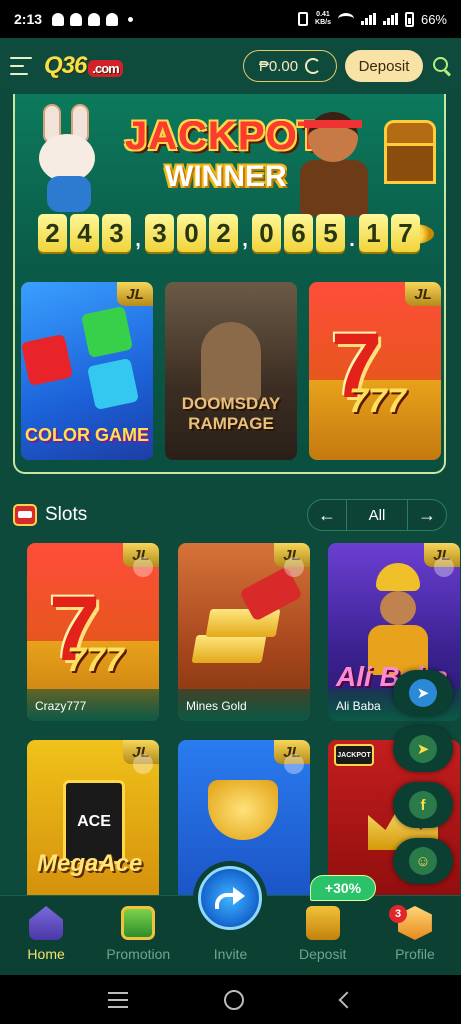  What do you see at coordinates (345, 19) in the screenshot?
I see `wifi-icon` at bounding box center [345, 19].